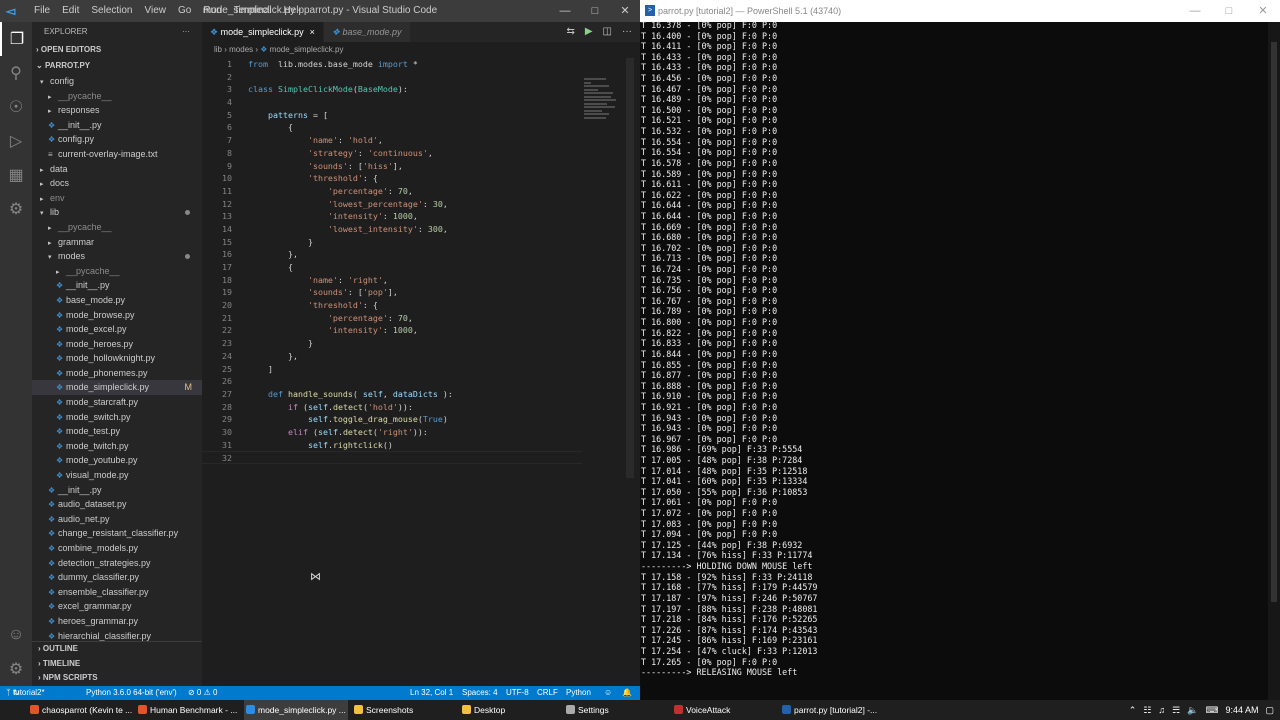 This screenshot has height=720, width=1280. Describe the element at coordinates (42, 11) in the screenshot. I see `menu-item-file: File` at that location.